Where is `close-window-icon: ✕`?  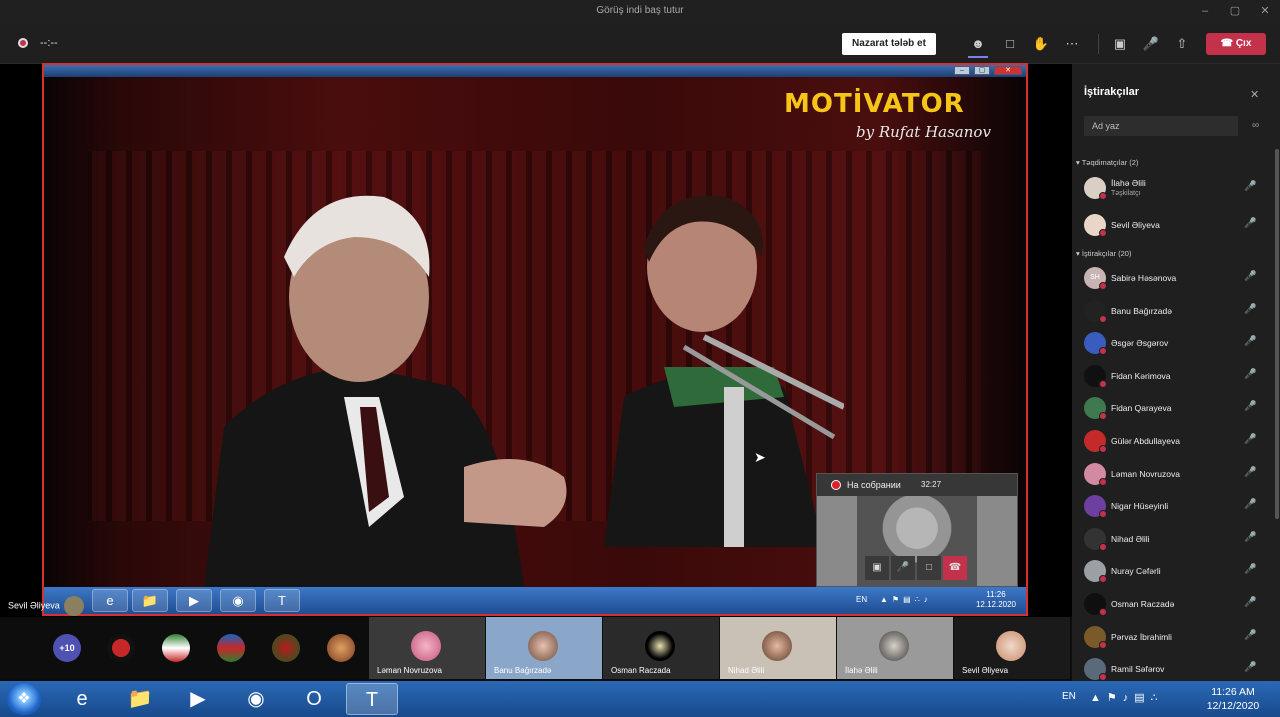 close-window-icon: ✕ is located at coordinates (1265, 11).